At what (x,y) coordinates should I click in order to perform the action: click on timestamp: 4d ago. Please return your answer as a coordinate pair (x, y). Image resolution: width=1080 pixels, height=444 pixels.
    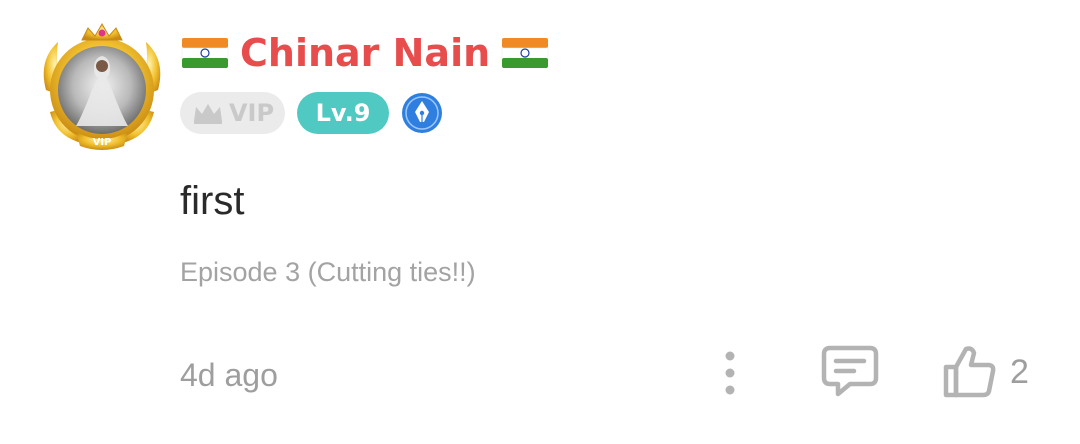
    Looking at the image, I should click on (229, 375).